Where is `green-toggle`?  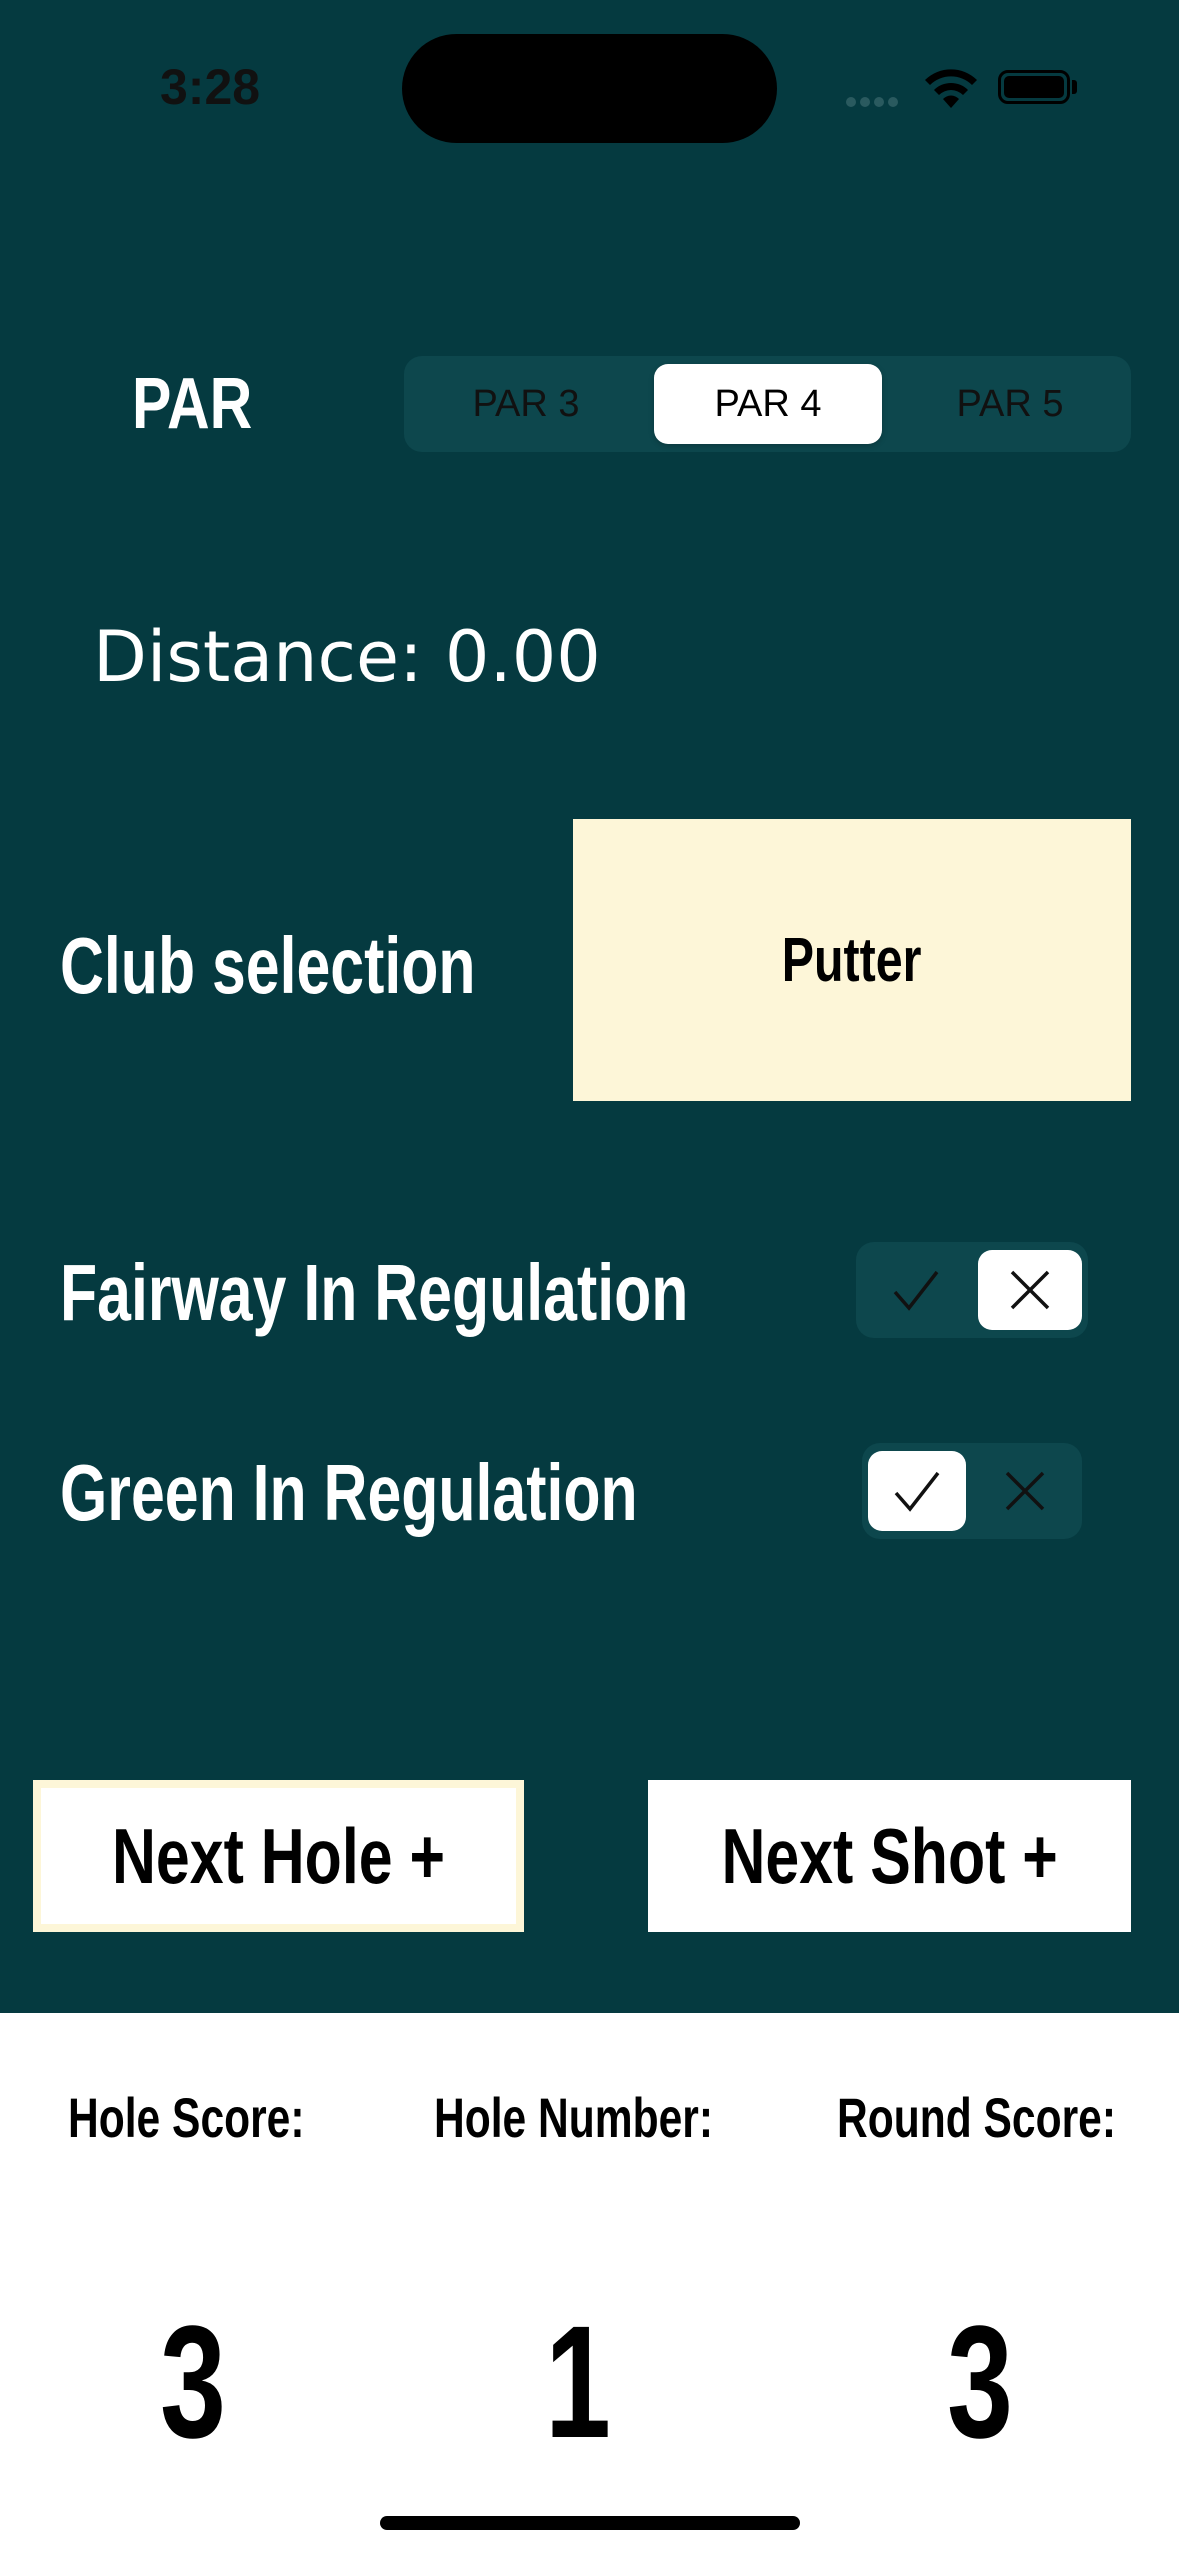 green-toggle is located at coordinates (972, 1491).